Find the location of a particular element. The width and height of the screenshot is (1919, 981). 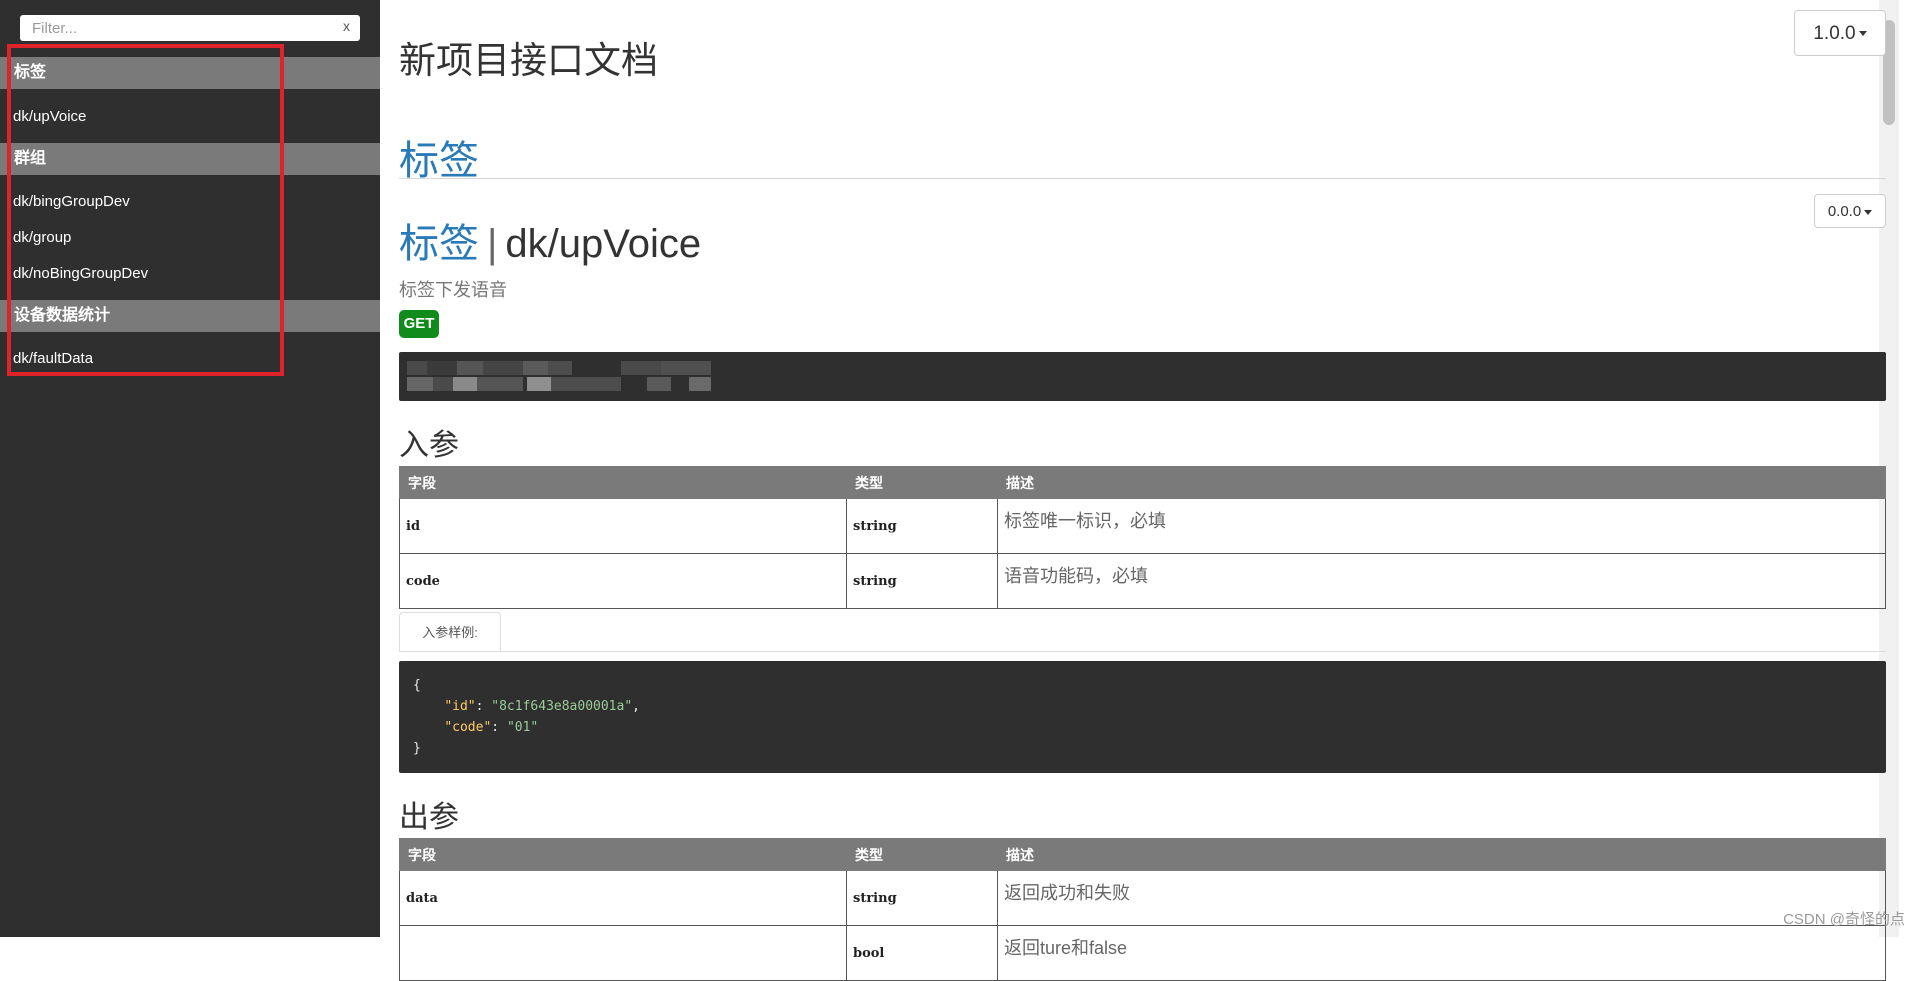

api-description: 标签下发语音 is located at coordinates (453, 290).